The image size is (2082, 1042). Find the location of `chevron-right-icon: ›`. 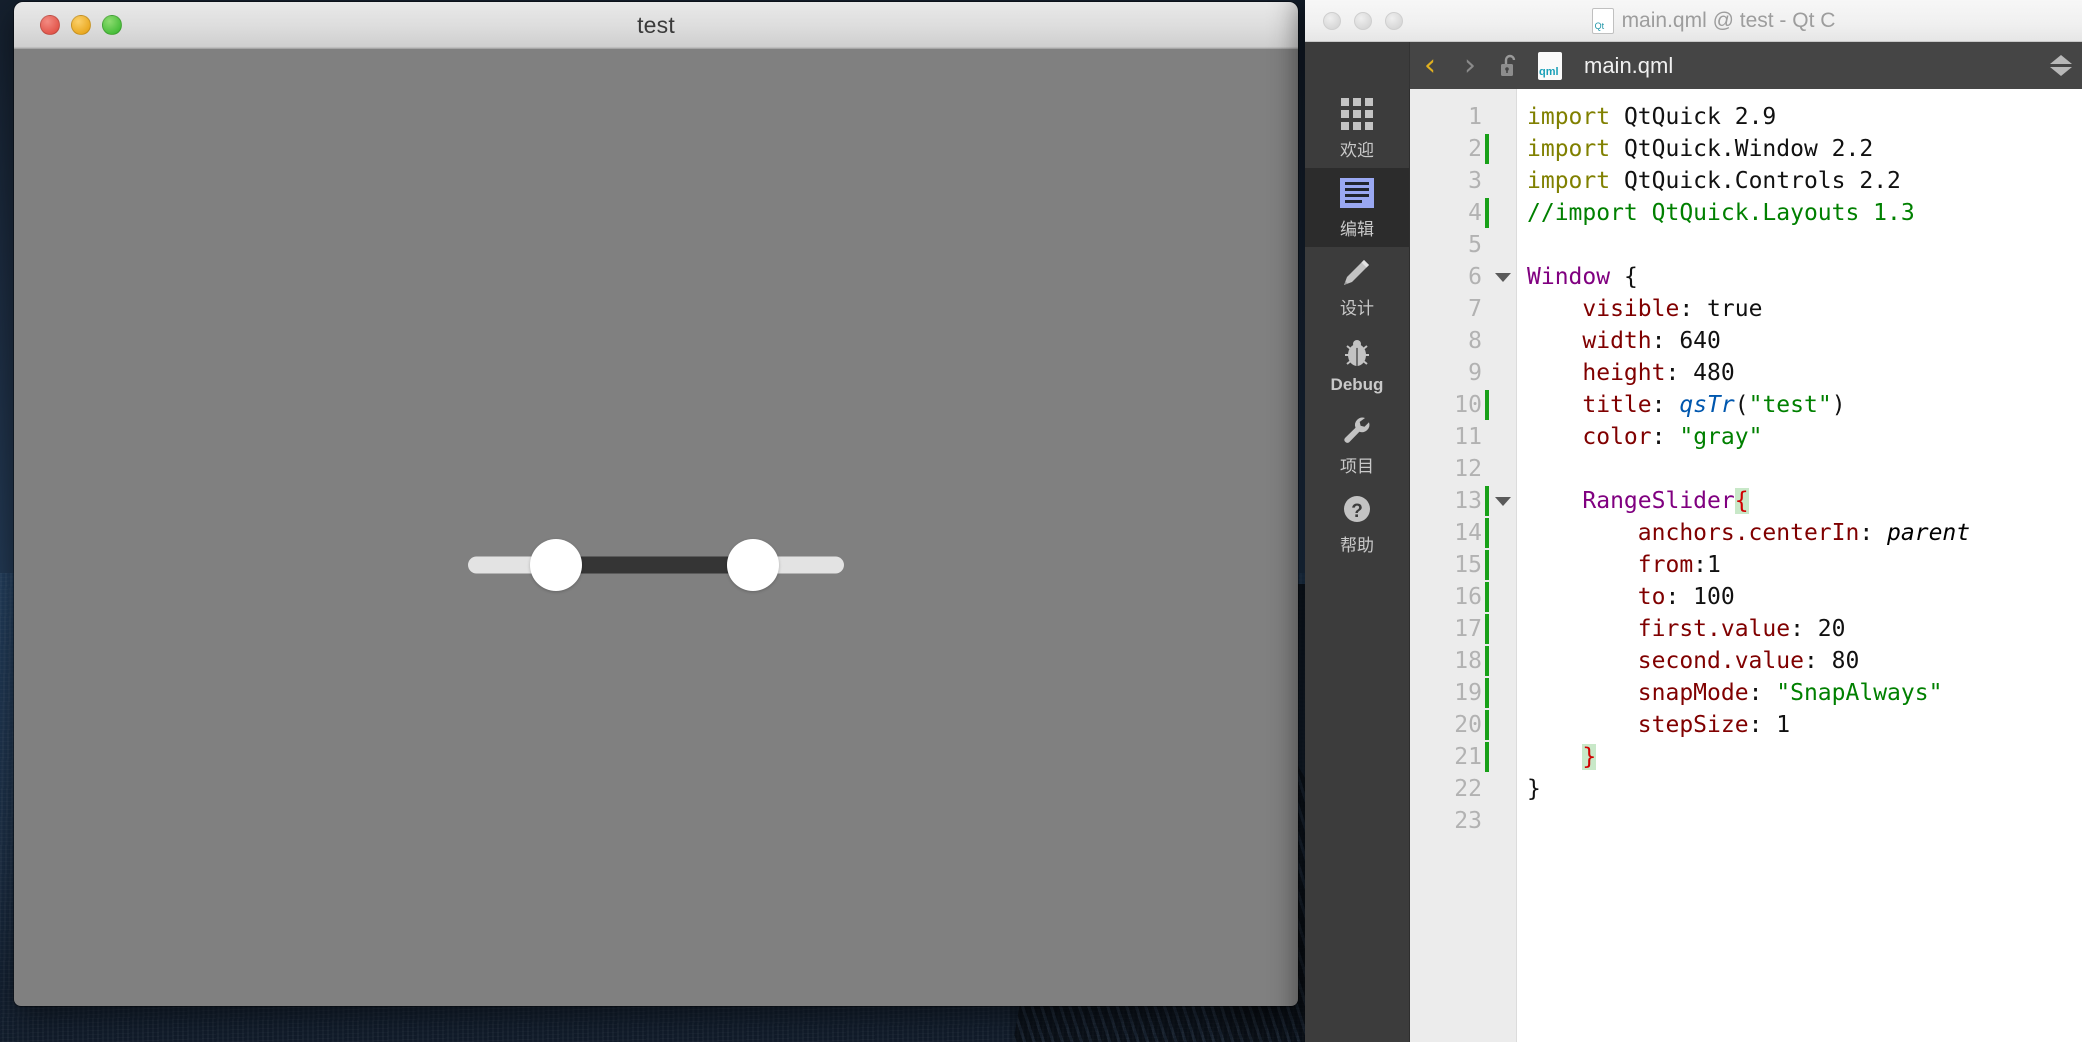

chevron-right-icon: › is located at coordinates (1470, 65).